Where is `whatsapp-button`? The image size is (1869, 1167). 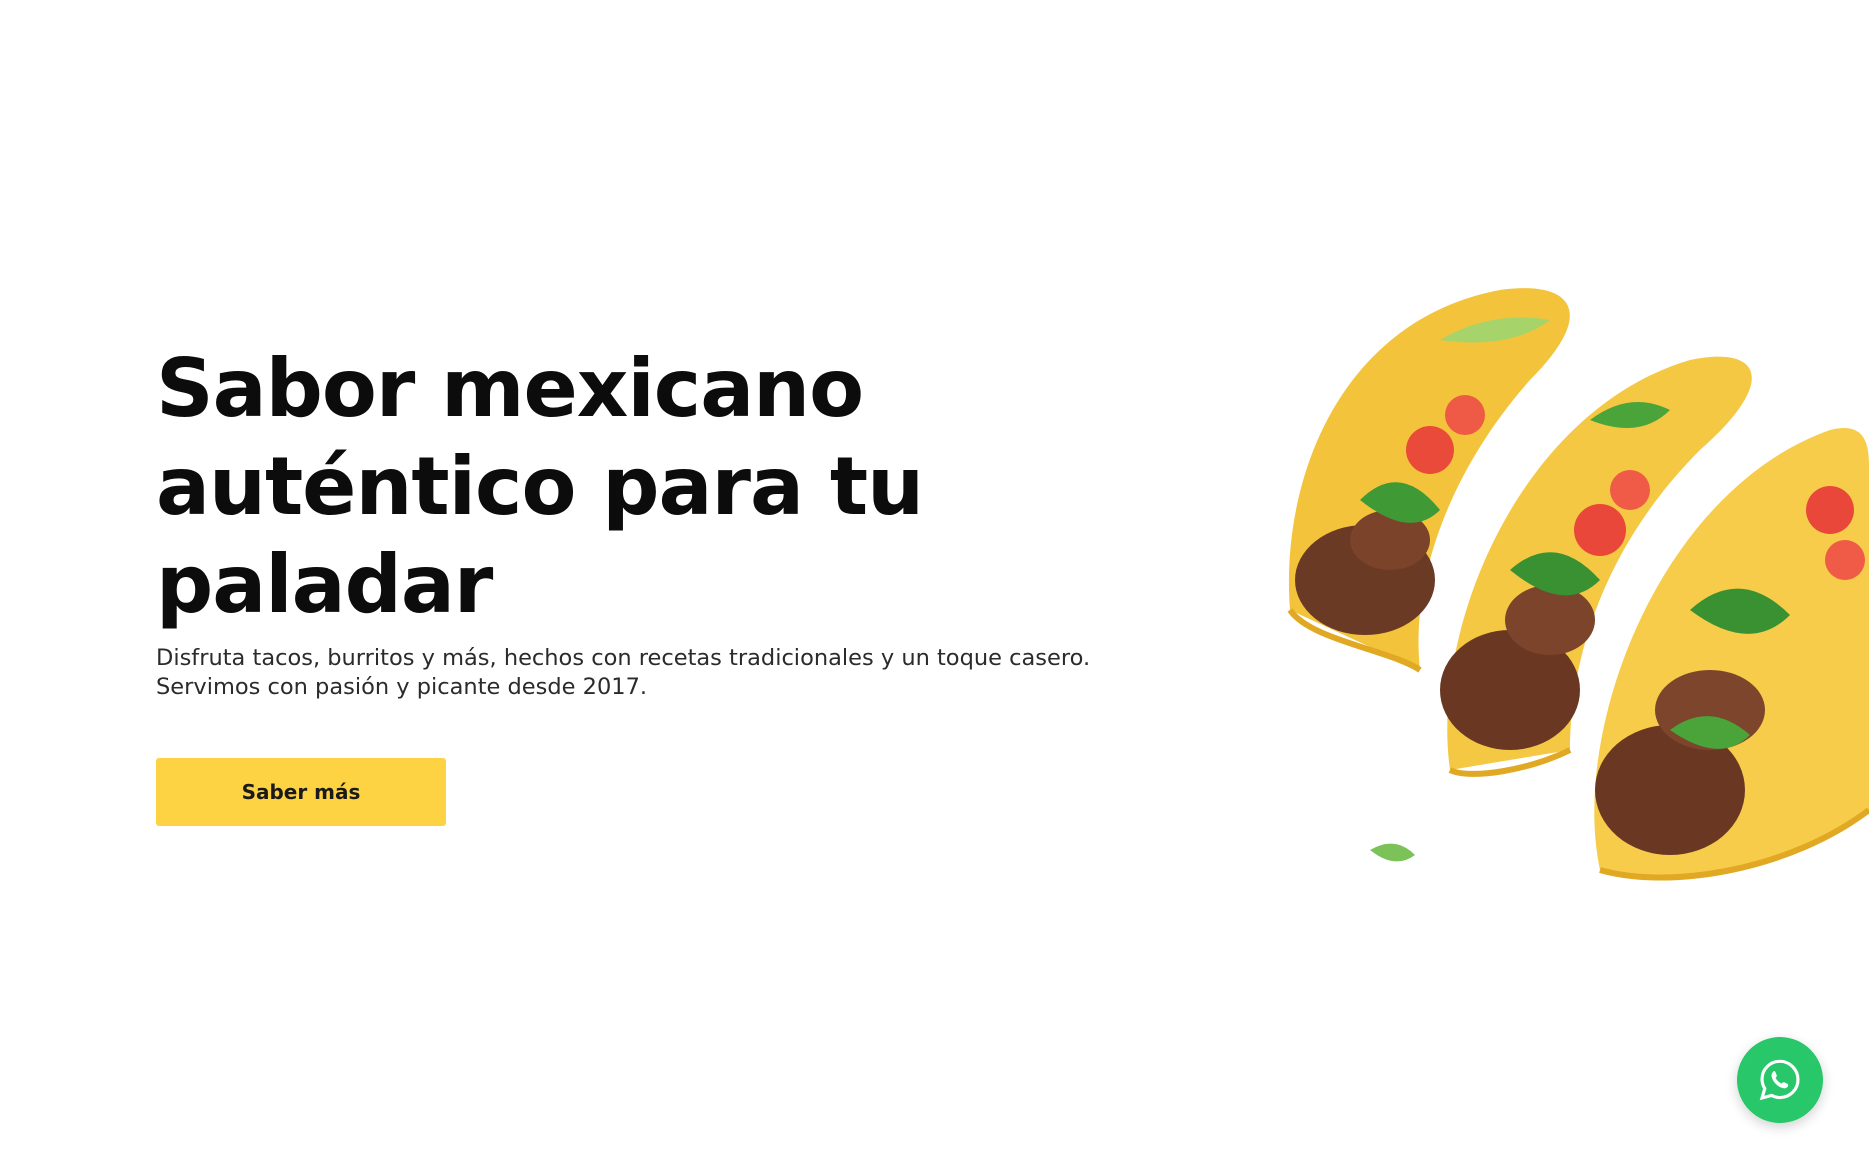
whatsapp-button is located at coordinates (1780, 1080).